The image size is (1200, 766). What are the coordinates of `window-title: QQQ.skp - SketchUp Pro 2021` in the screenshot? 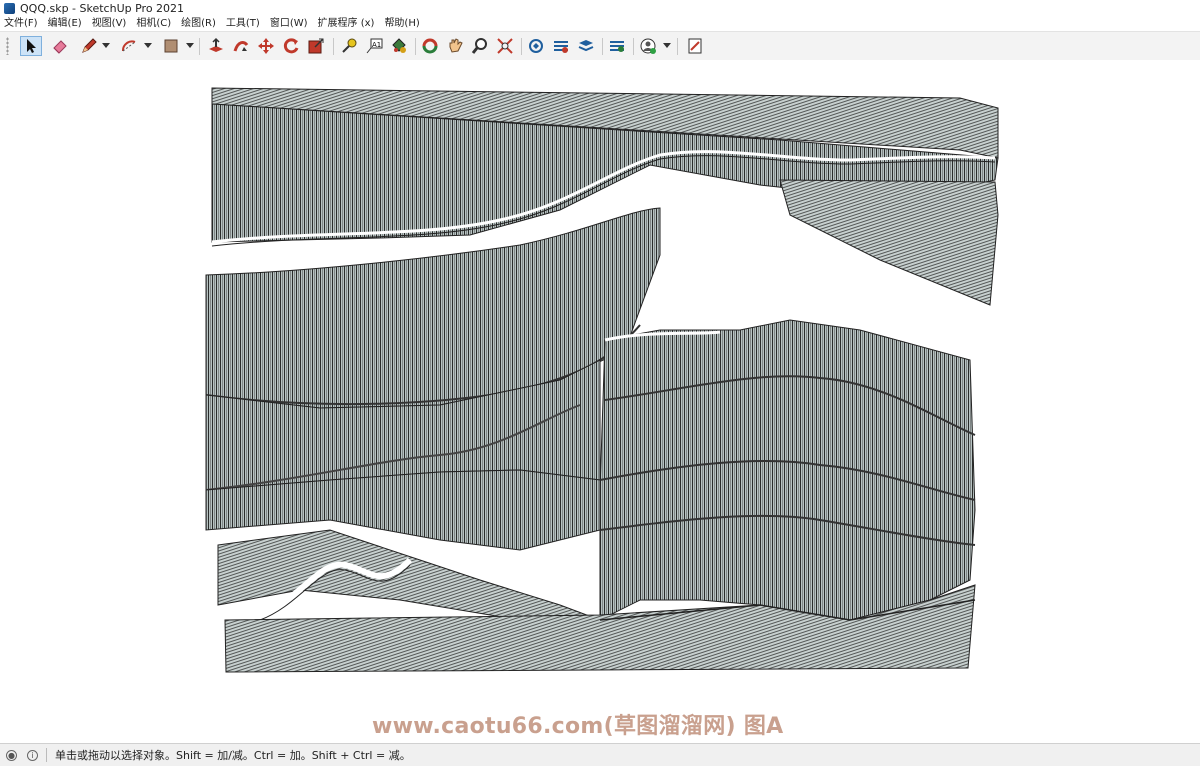 It's located at (102, 8).